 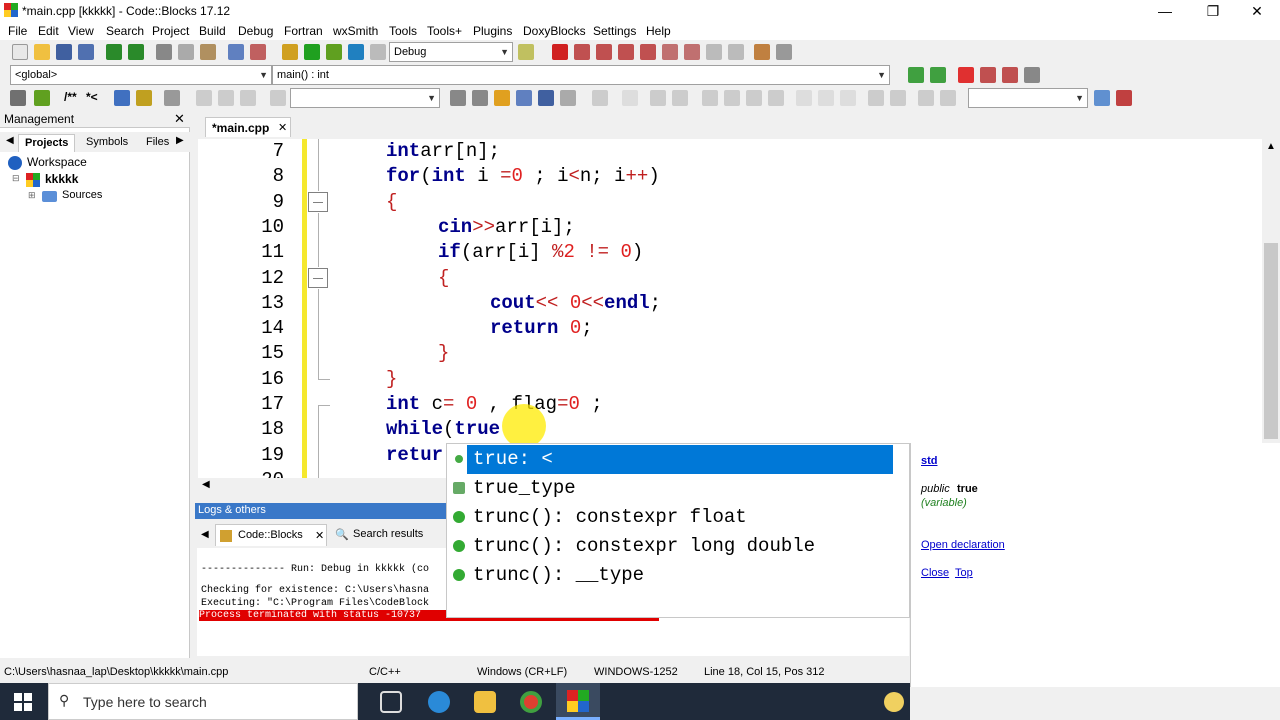 What do you see at coordinates (848, 98) in the screenshot?
I see `widget3-icon` at bounding box center [848, 98].